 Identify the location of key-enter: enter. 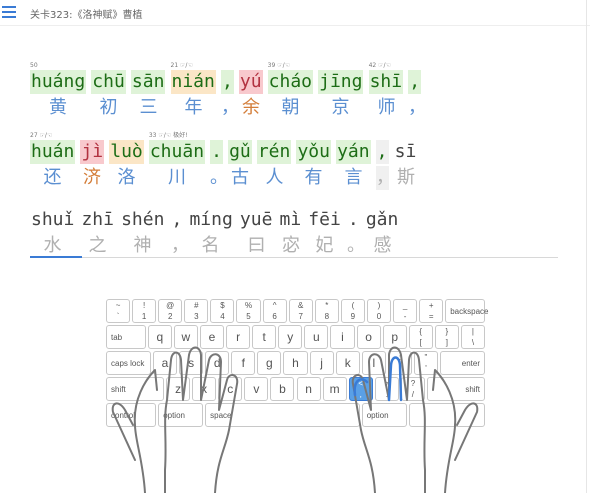
(462, 363).